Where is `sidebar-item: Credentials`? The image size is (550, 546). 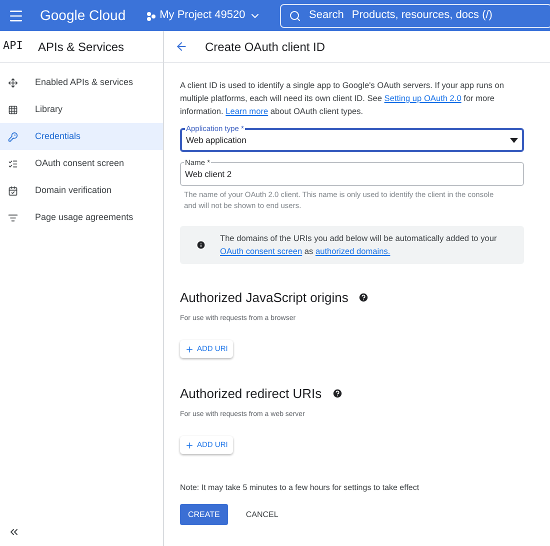
sidebar-item: Credentials is located at coordinates (81, 136).